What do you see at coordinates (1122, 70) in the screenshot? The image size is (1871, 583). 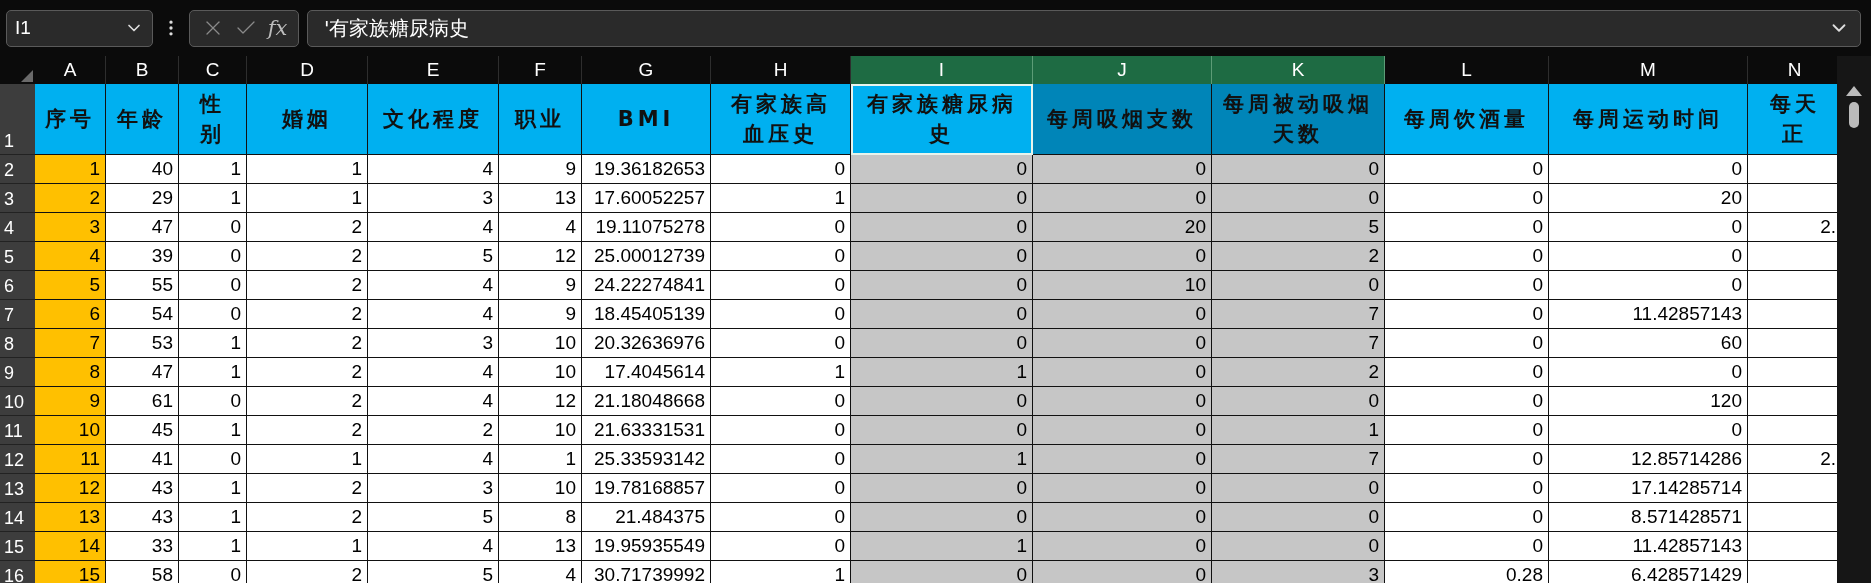 I see `column-header: J` at bounding box center [1122, 70].